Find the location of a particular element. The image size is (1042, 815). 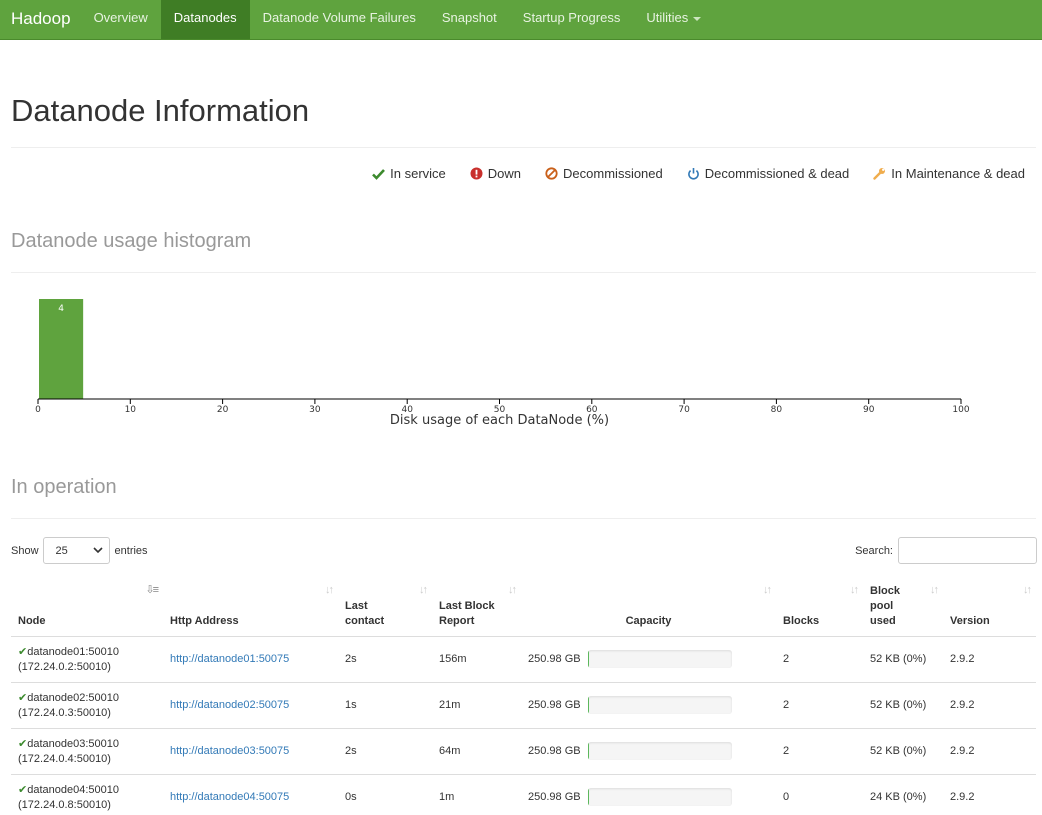

power-icon is located at coordinates (693, 174).